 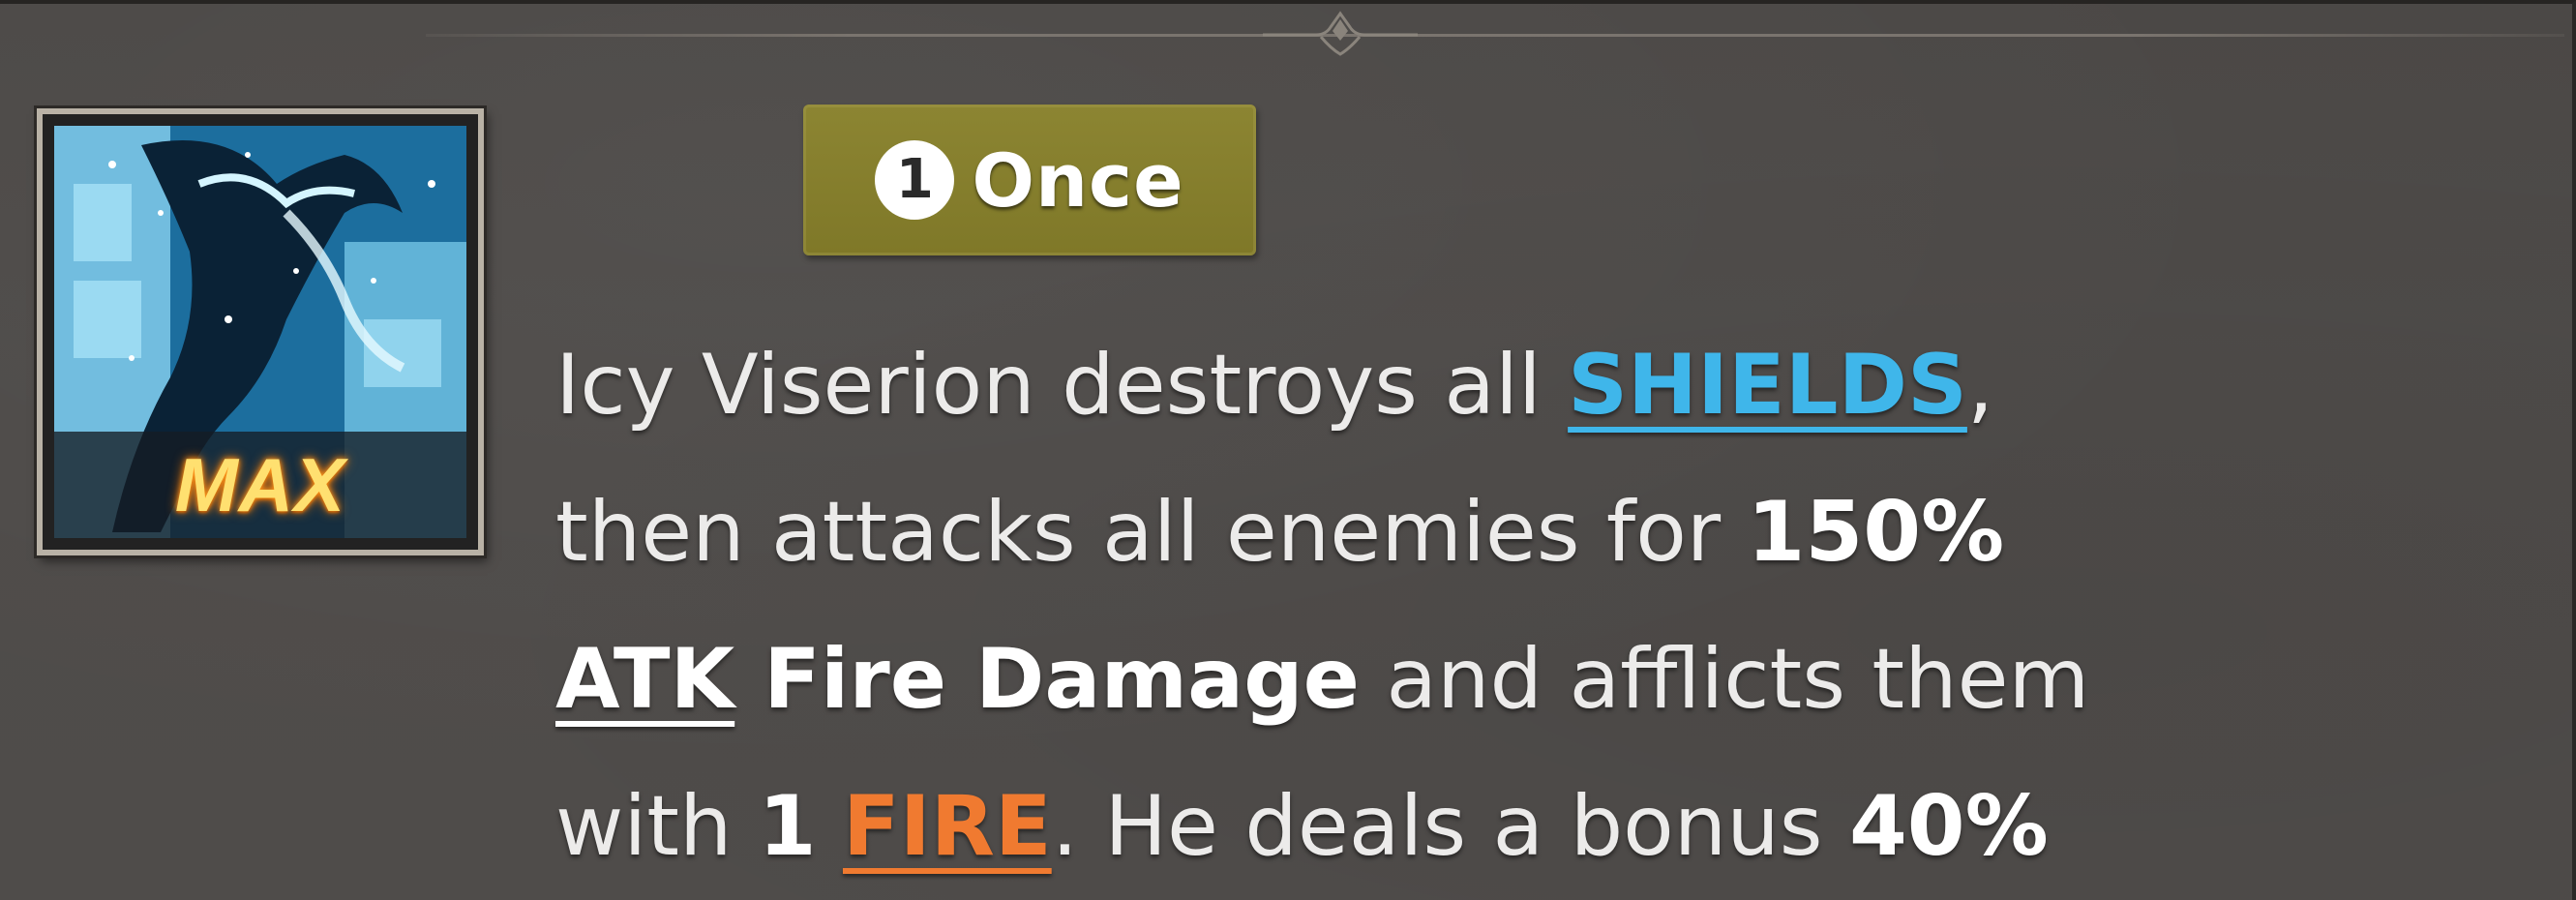 I want to click on frequency-badge: 1 Once, so click(x=1029, y=180).